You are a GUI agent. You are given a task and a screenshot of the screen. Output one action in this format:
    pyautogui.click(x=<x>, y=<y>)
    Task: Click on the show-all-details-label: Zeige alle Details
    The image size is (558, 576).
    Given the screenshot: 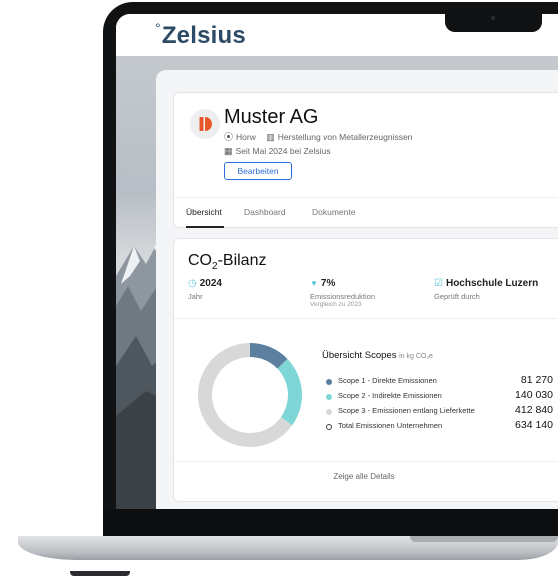 What is the action you would take?
    pyautogui.click(x=364, y=476)
    